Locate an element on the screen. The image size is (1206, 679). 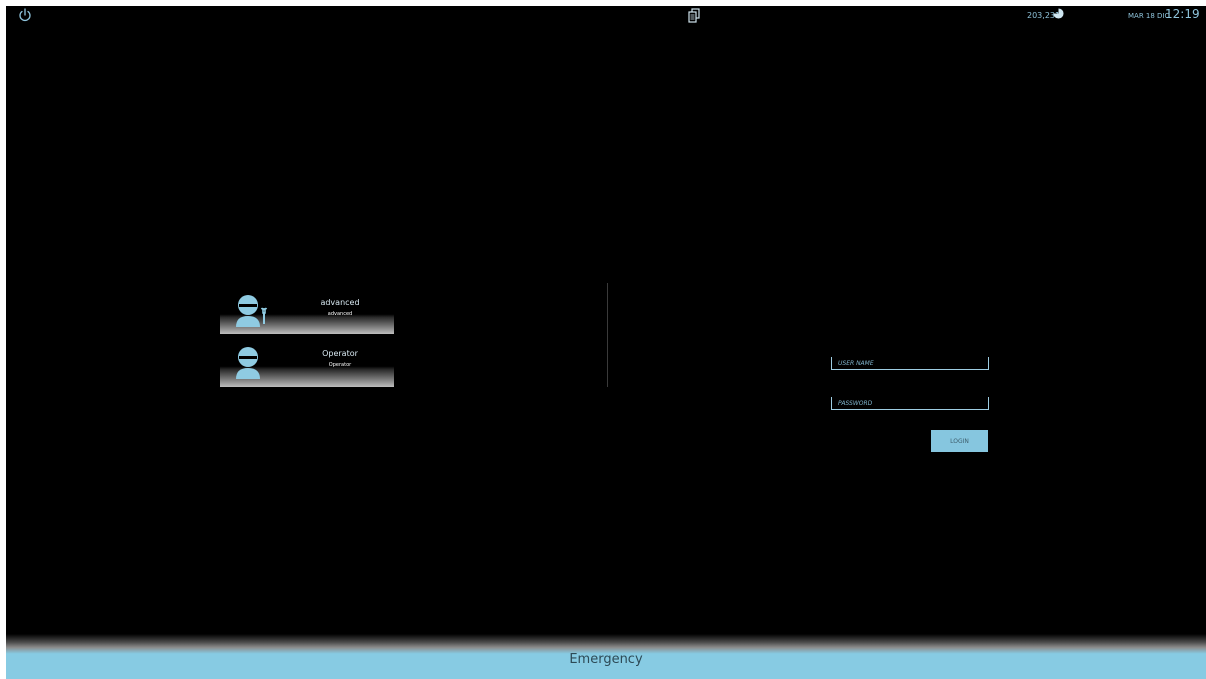
username-field is located at coordinates (910, 363).